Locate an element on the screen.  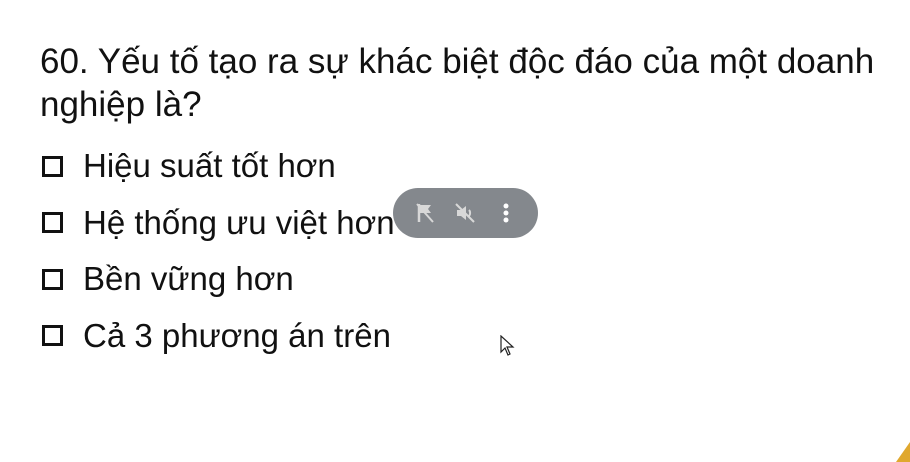
option-2: Hệ thống ưu việt hơn is located at coordinates (218, 223).